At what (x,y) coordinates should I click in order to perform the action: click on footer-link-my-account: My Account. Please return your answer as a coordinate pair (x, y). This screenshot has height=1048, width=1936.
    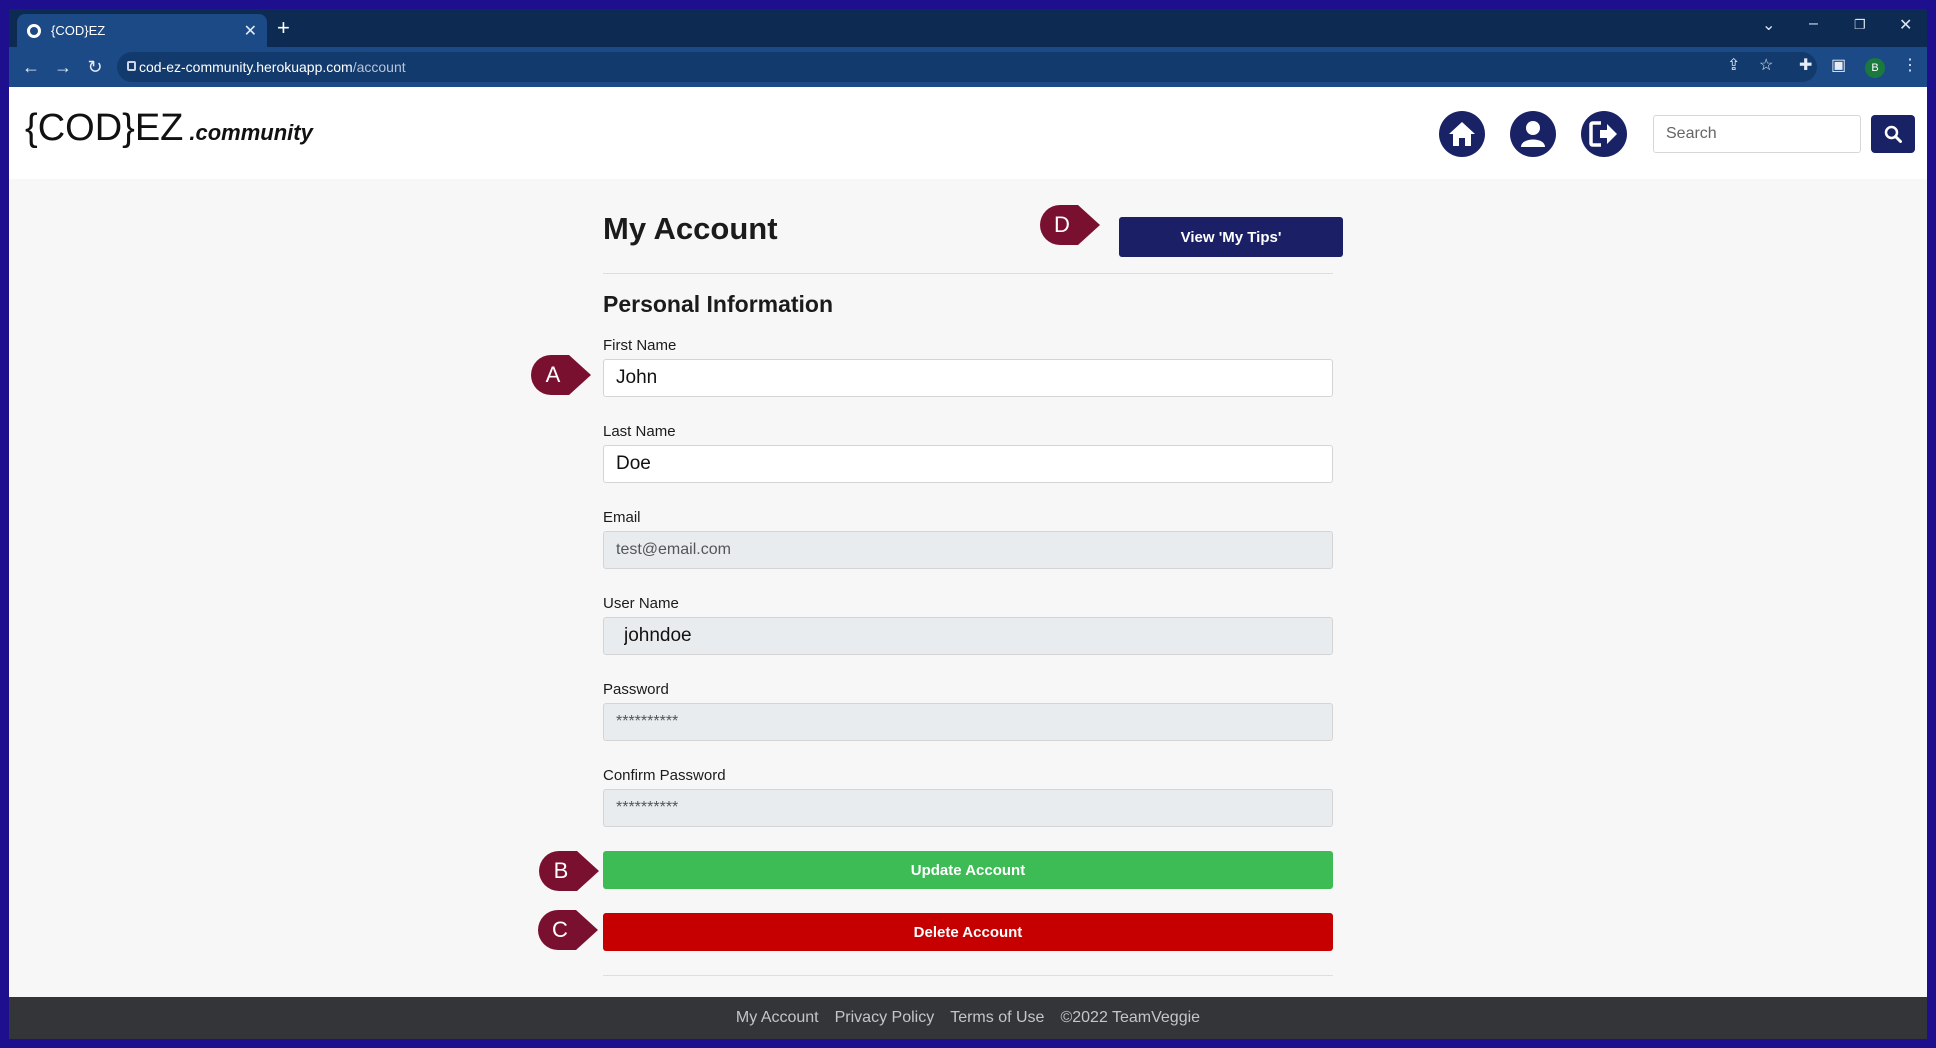
    Looking at the image, I should click on (777, 1018).